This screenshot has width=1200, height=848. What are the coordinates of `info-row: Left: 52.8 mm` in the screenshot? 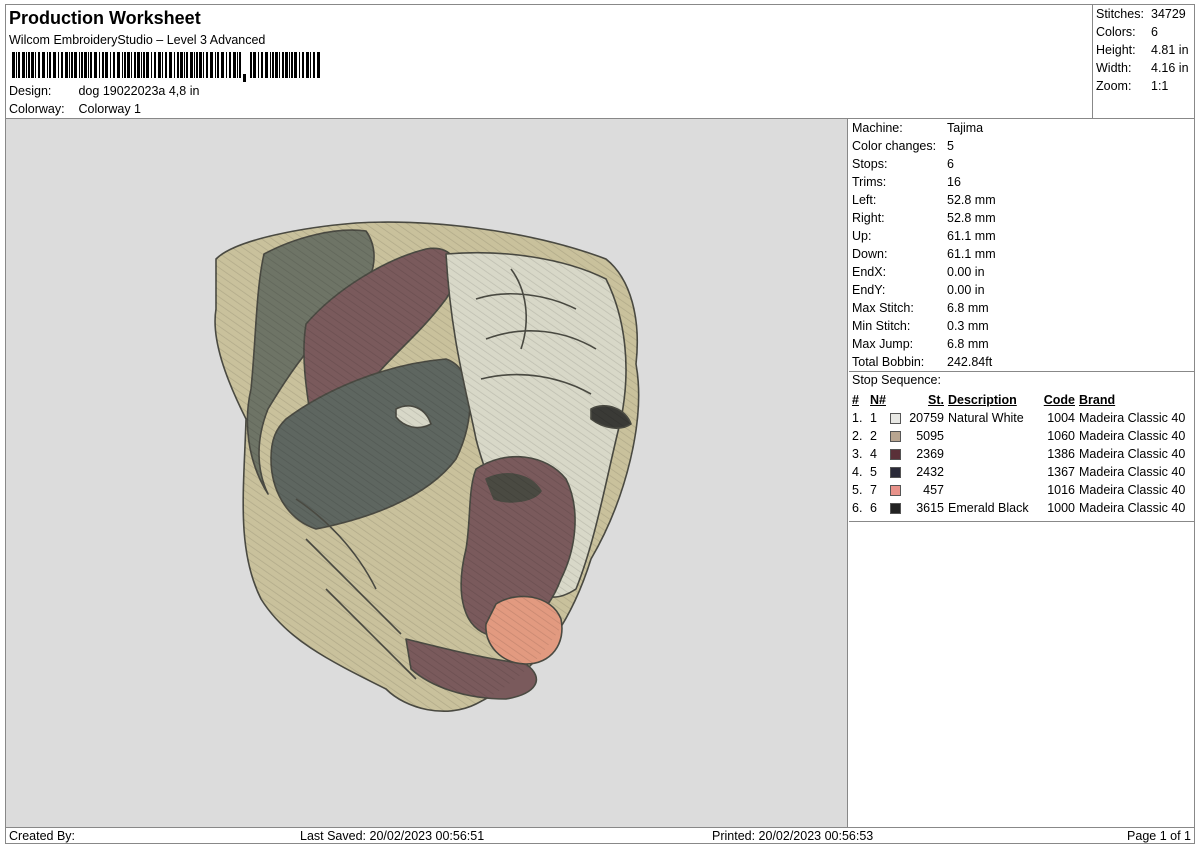 It's located at (924, 200).